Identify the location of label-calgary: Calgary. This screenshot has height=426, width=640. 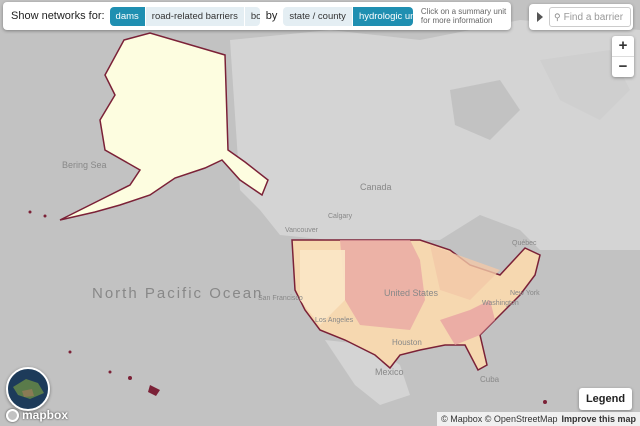
(340, 216).